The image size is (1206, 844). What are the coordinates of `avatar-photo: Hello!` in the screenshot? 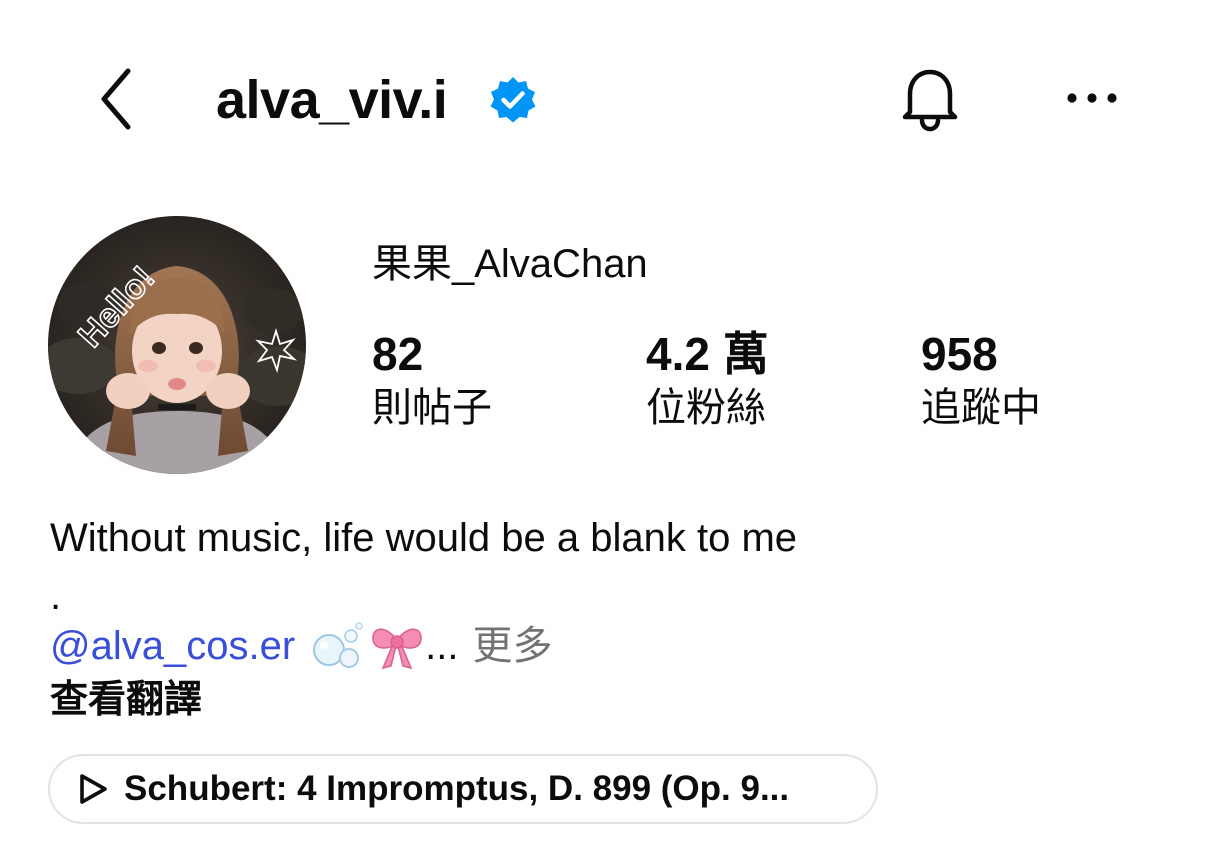 It's located at (177, 345).